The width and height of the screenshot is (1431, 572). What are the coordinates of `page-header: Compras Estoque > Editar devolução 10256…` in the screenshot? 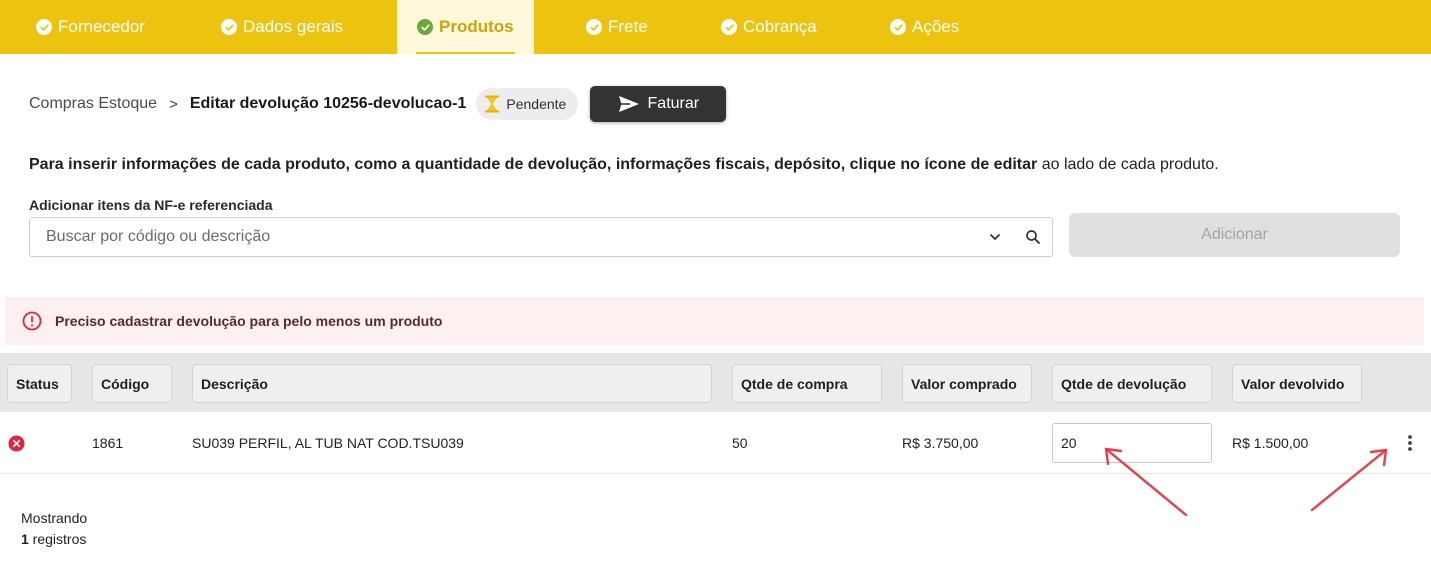 It's located at (378, 104).